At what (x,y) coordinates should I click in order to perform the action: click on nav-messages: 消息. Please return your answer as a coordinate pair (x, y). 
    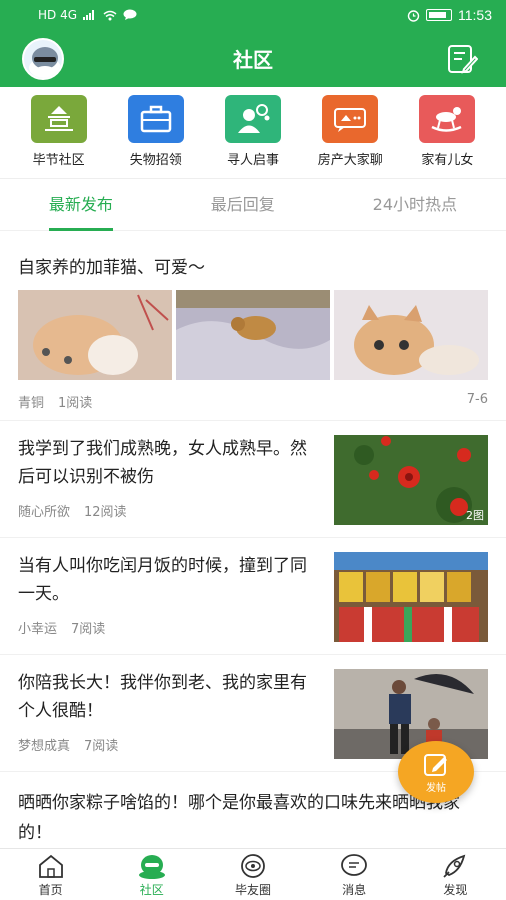
    Looking at the image, I should click on (354, 874).